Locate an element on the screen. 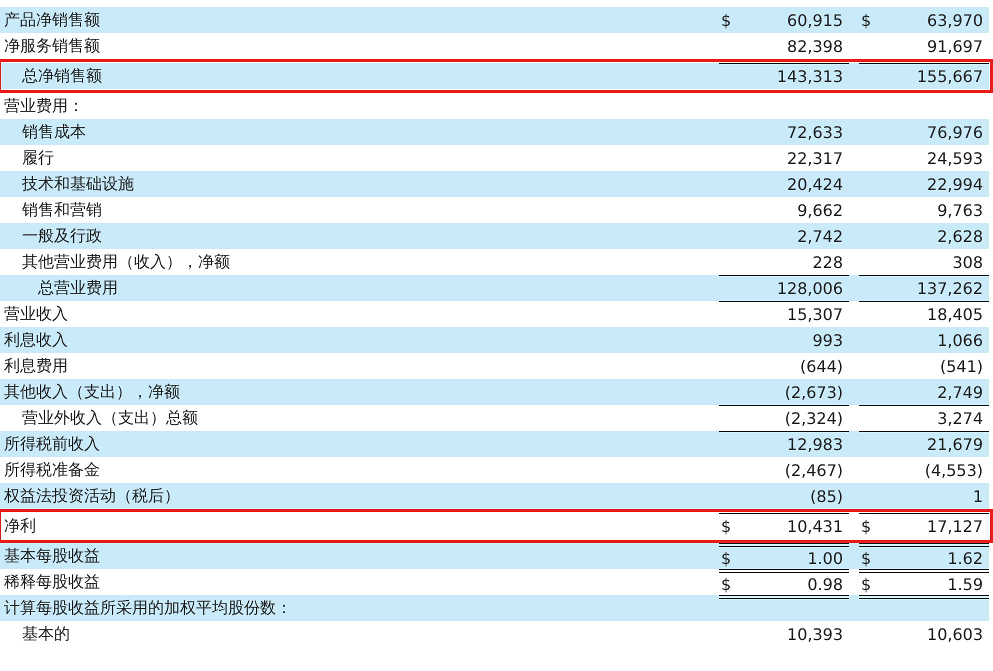 This screenshot has width=993, height=671. row-label: 计算每股收益所采用的加权平均股份数： is located at coordinates (148, 608).